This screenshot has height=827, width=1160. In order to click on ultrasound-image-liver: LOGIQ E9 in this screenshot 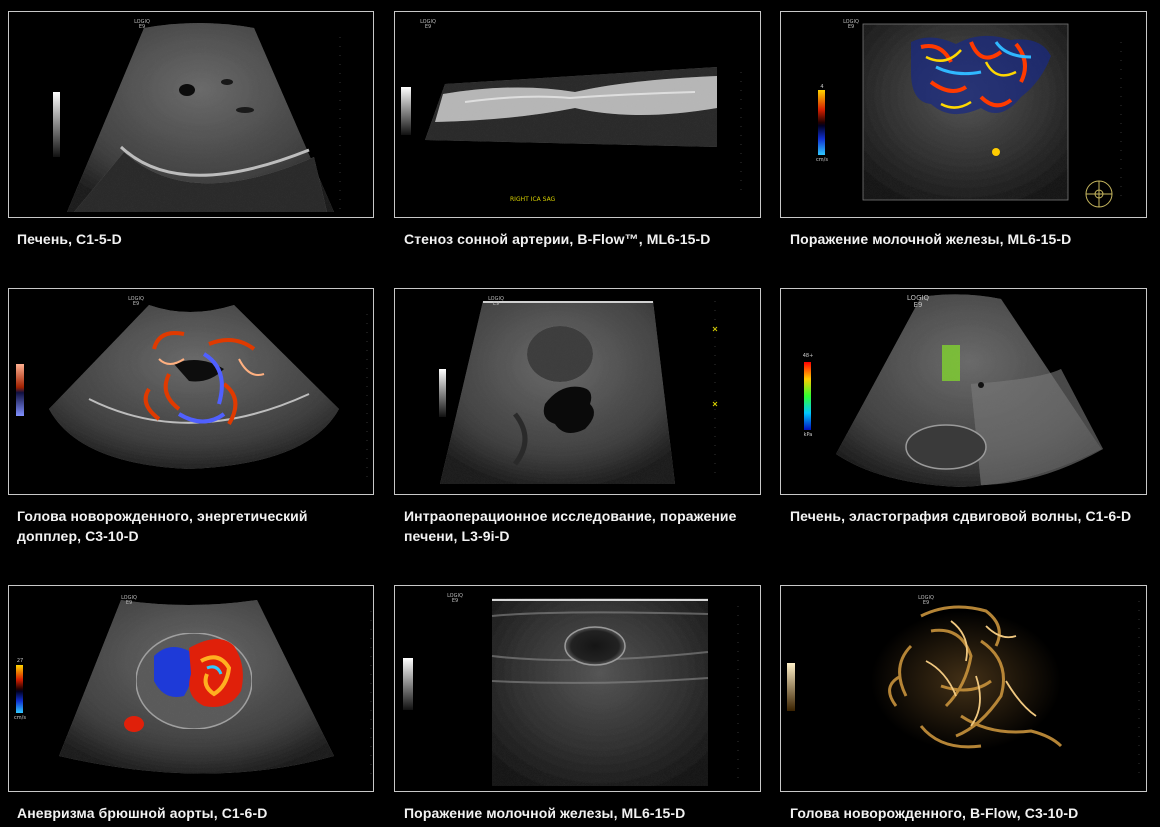, I will do `click(191, 114)`.